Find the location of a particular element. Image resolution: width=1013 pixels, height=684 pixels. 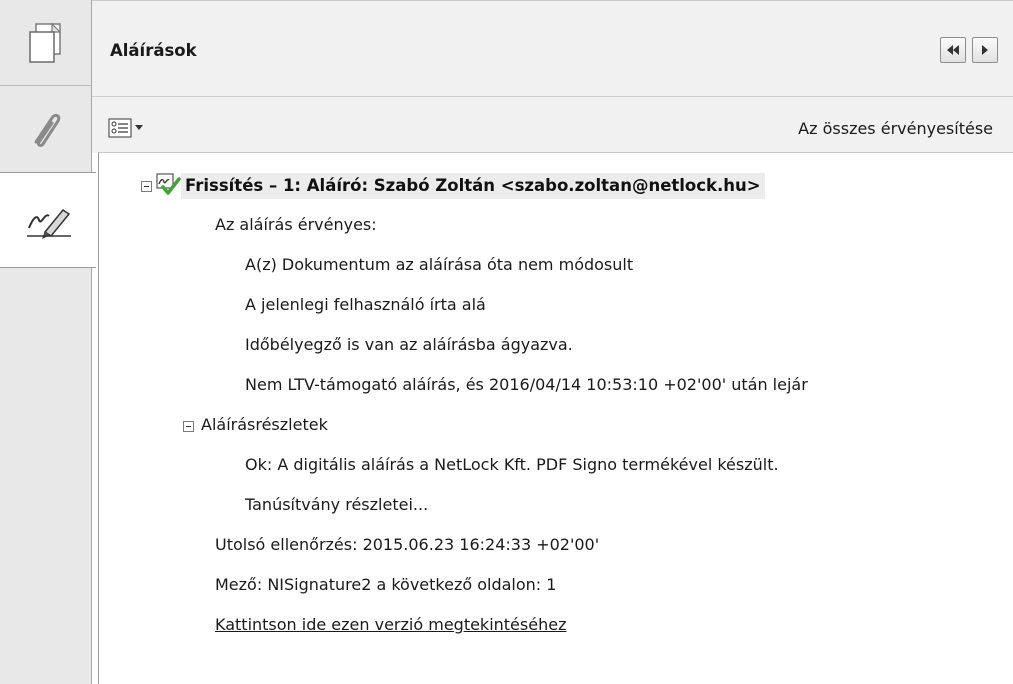

signature-details-label: Aláírásrészletek is located at coordinates (264, 425).